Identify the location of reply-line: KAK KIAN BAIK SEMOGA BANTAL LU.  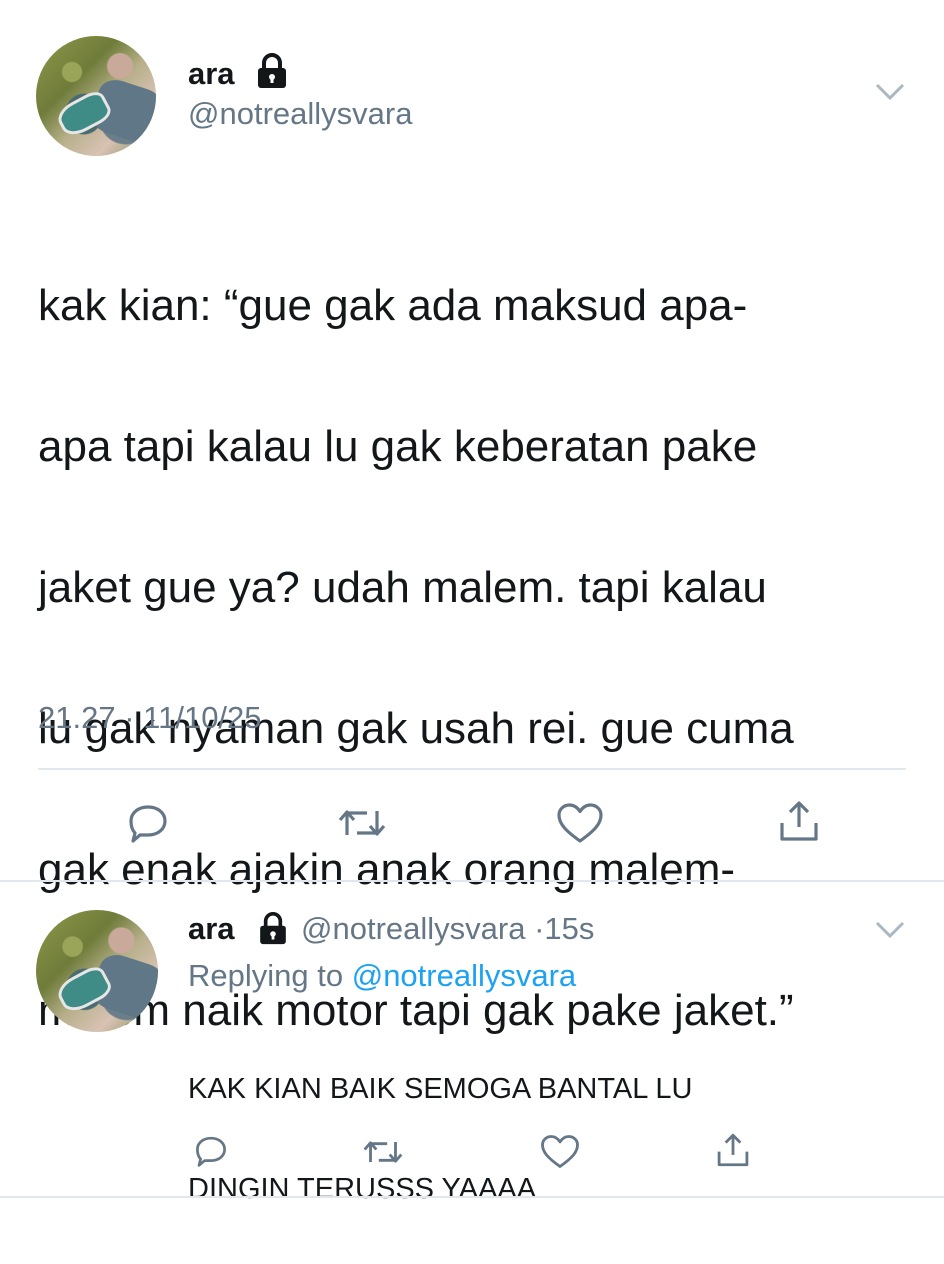
(440, 1089).